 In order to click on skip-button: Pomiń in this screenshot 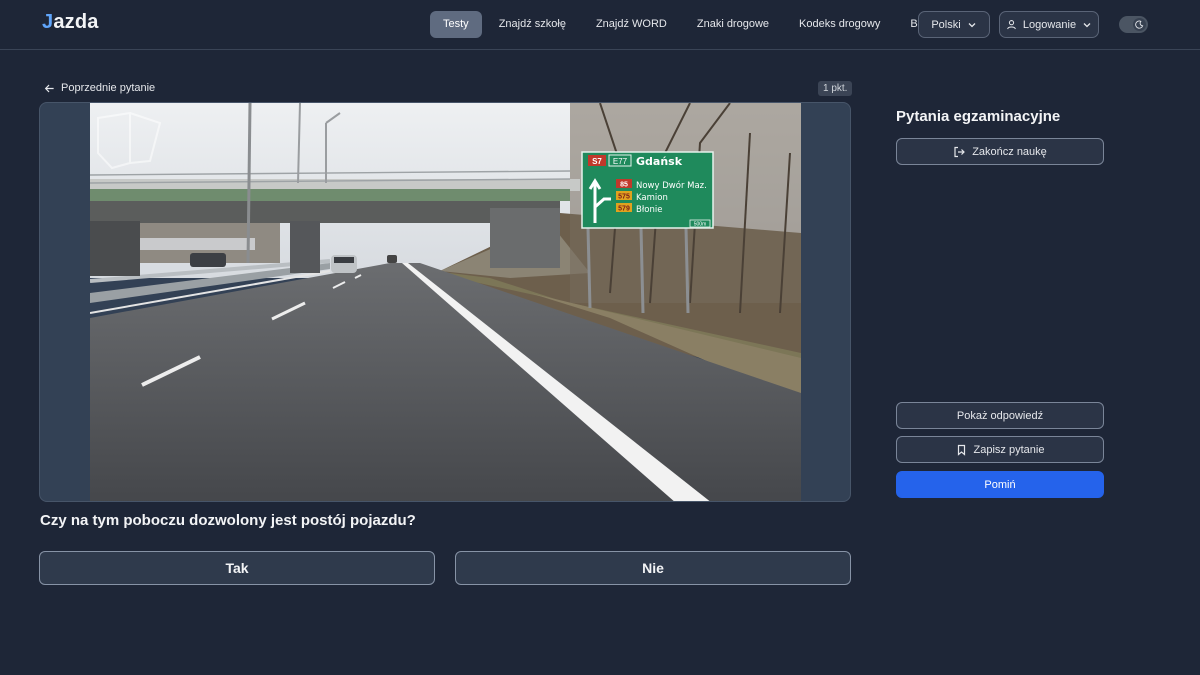, I will do `click(1000, 484)`.